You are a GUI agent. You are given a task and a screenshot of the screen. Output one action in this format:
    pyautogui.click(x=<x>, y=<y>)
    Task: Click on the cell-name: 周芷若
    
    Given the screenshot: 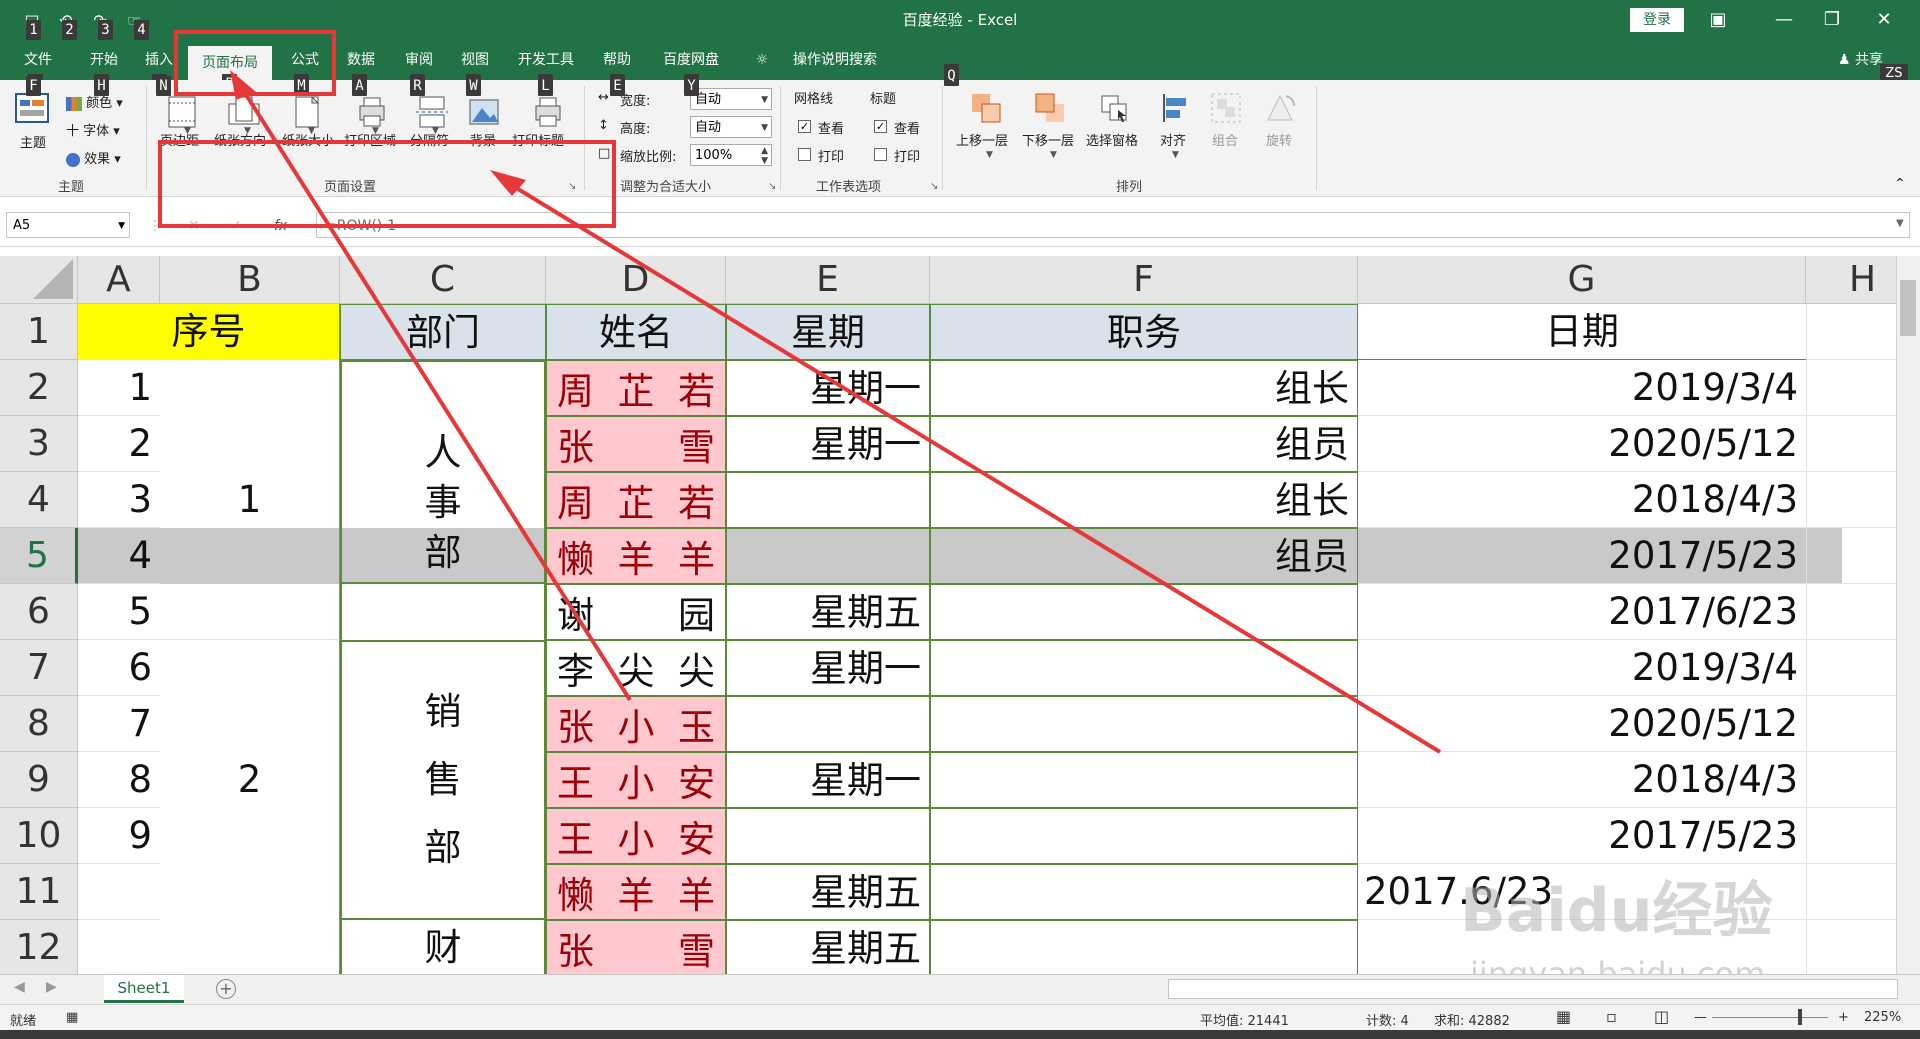 What is the action you would take?
    pyautogui.click(x=636, y=500)
    